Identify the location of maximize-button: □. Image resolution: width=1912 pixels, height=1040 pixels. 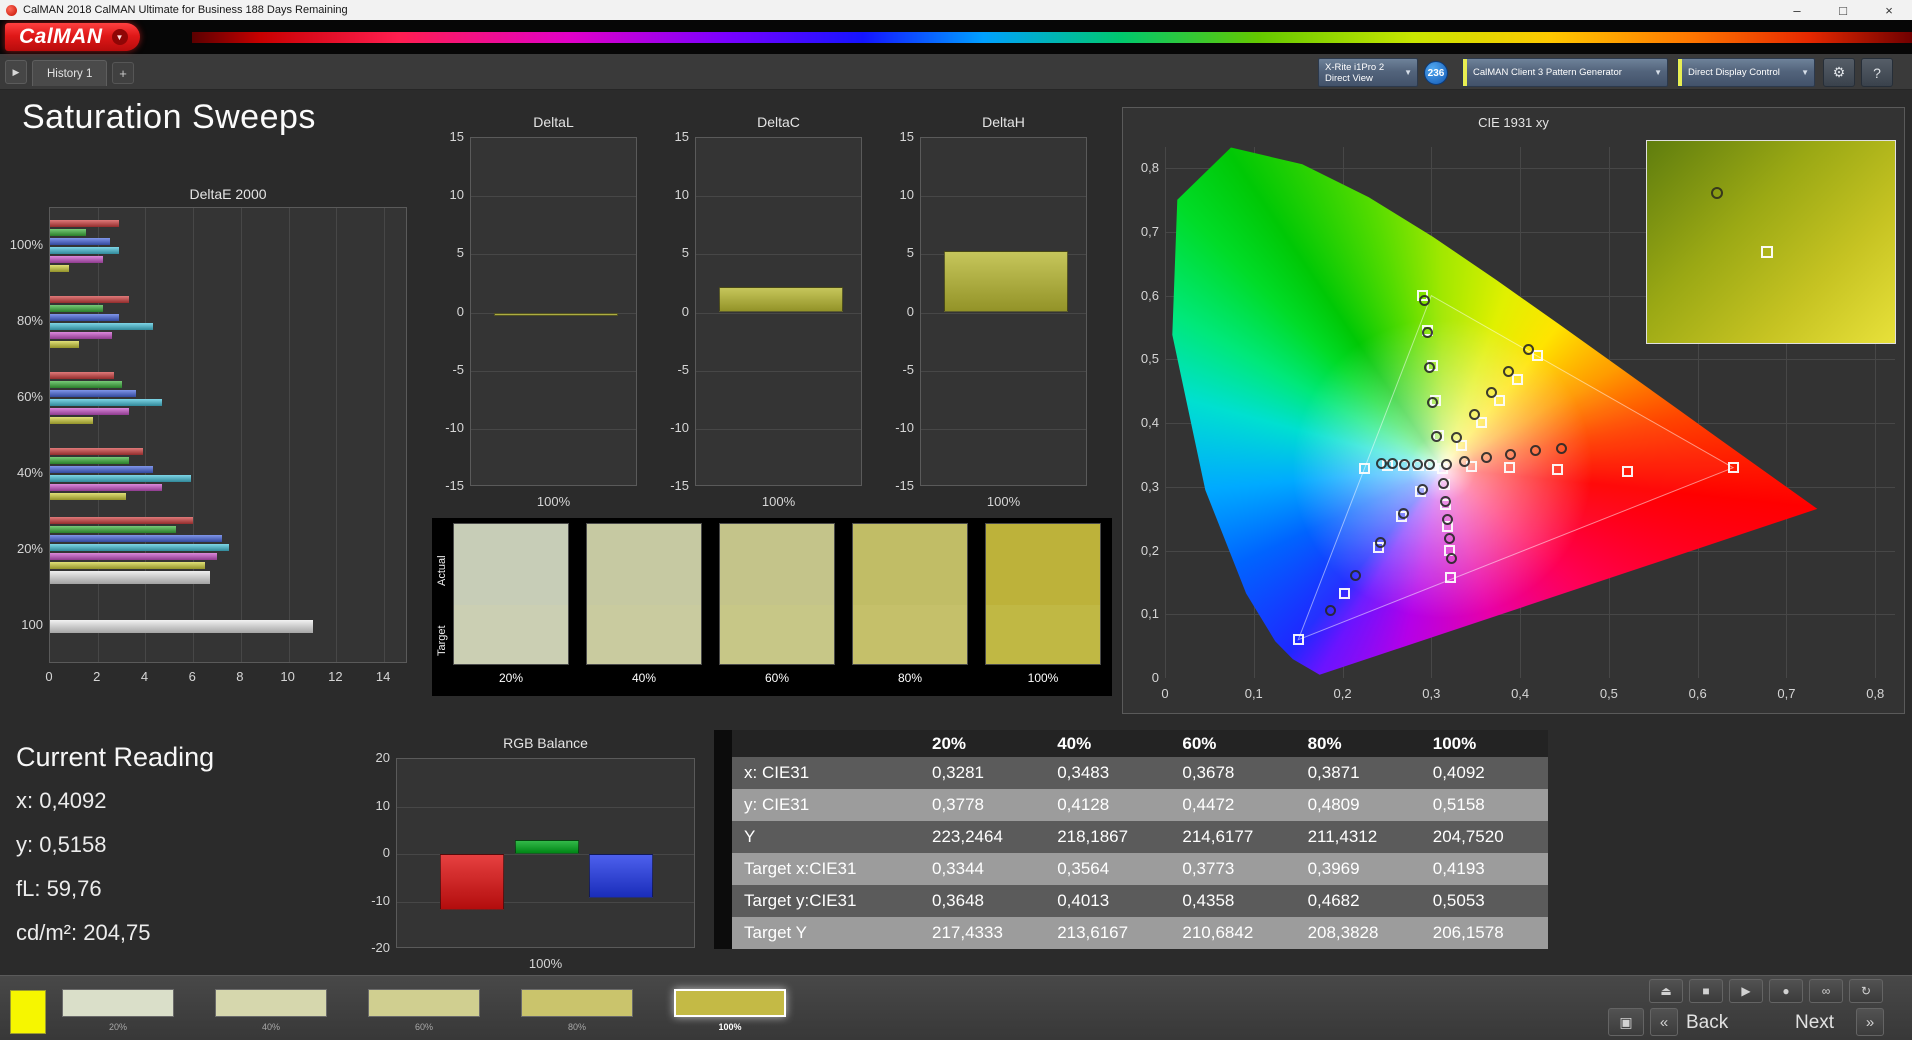
(1843, 10).